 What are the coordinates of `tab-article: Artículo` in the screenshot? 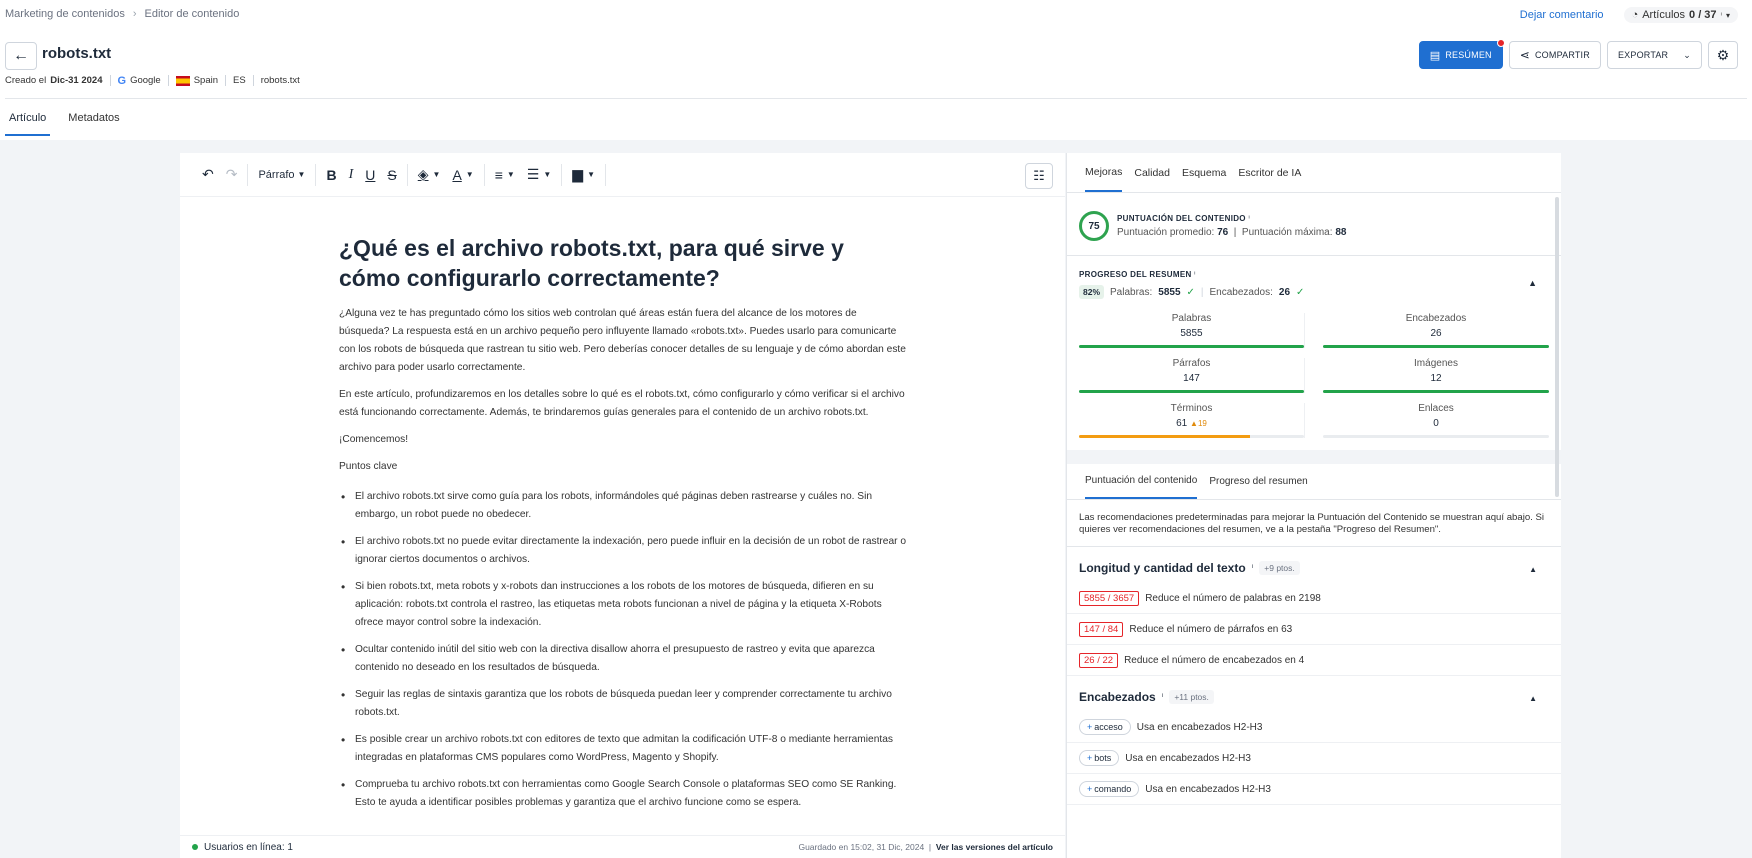 It's located at (28, 121).